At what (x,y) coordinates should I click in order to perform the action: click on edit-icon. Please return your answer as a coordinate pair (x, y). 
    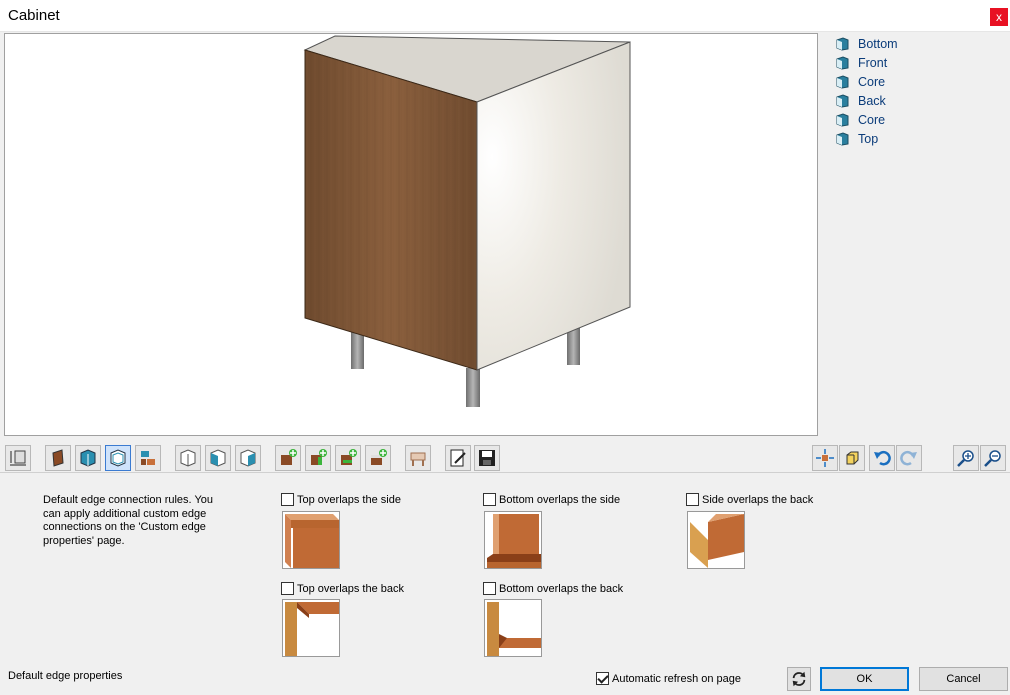
    Looking at the image, I should click on (458, 458).